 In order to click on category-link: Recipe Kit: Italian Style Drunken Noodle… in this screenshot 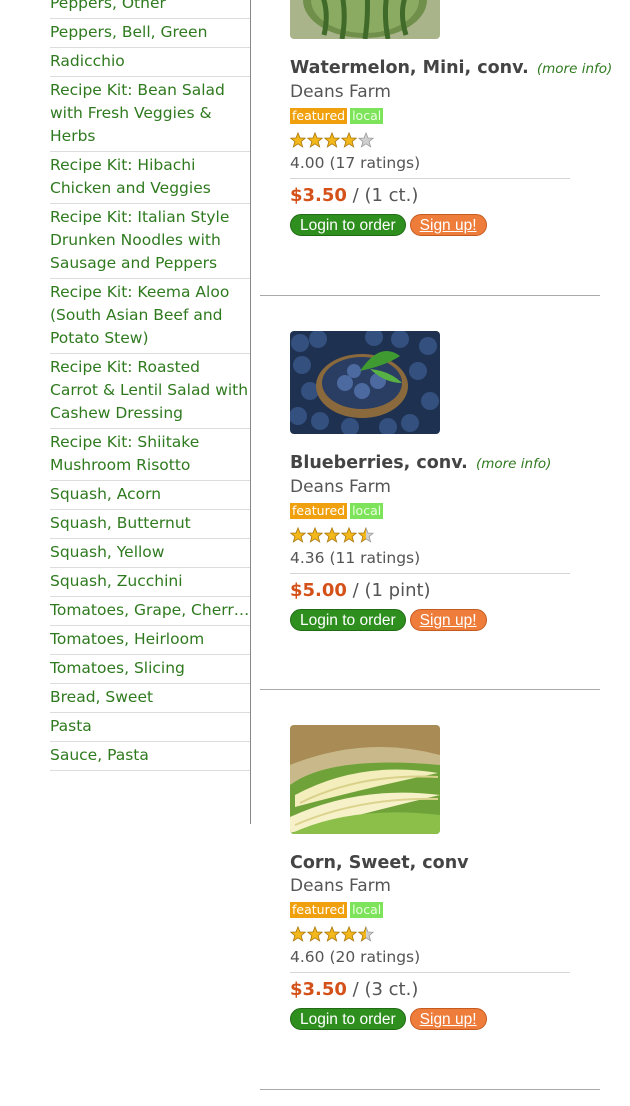, I will do `click(150, 241)`.